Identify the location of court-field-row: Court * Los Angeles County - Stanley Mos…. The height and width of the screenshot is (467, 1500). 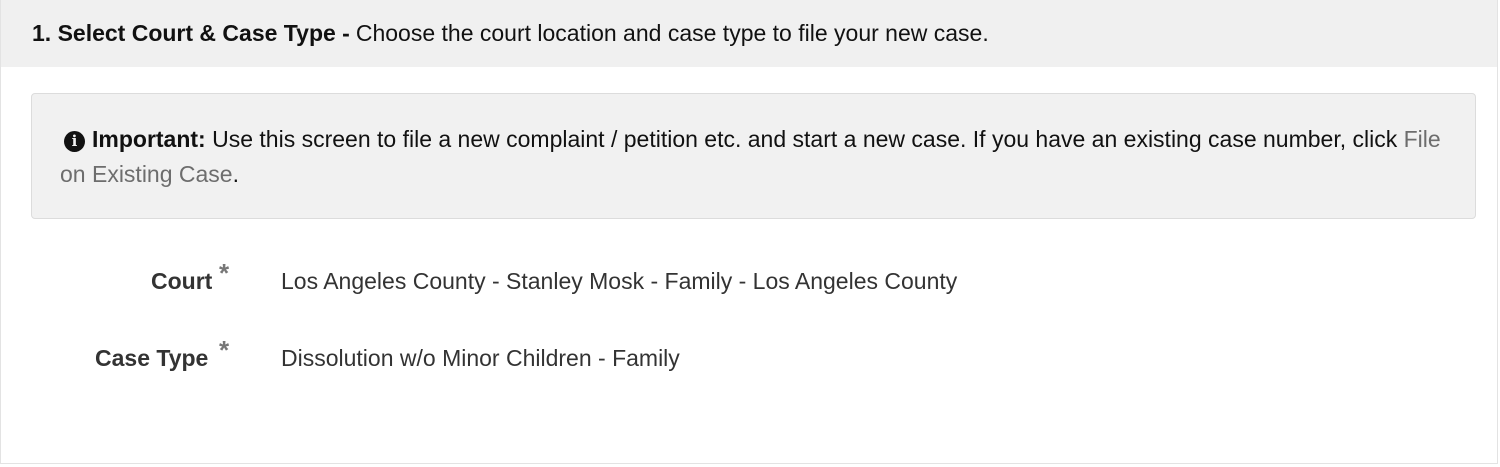
(701, 279).